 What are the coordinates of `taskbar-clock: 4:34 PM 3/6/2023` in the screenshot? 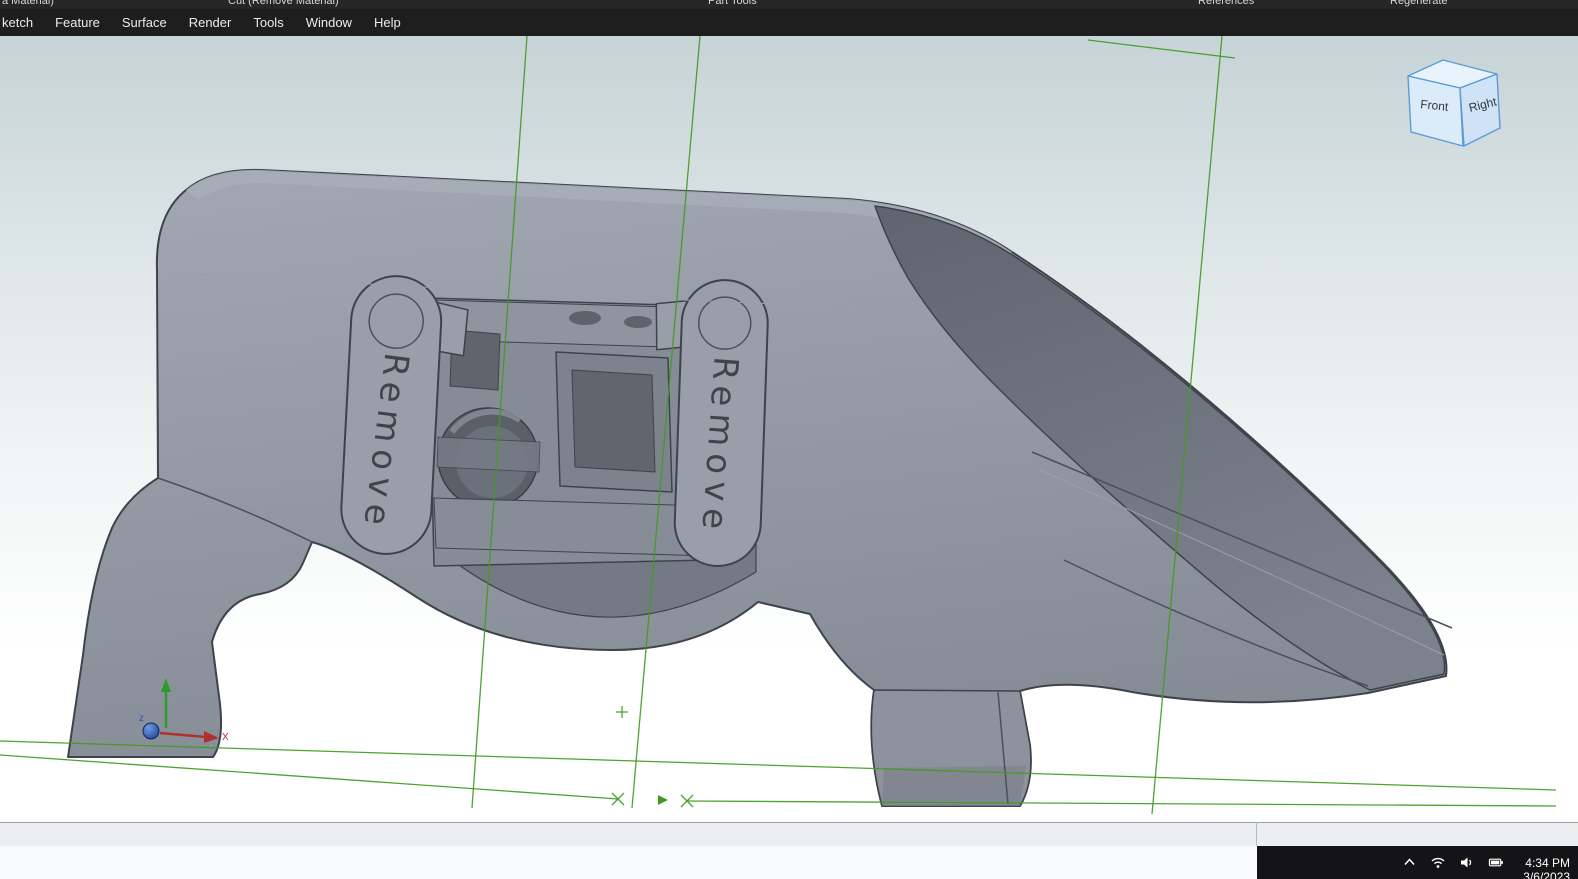 It's located at (1546, 862).